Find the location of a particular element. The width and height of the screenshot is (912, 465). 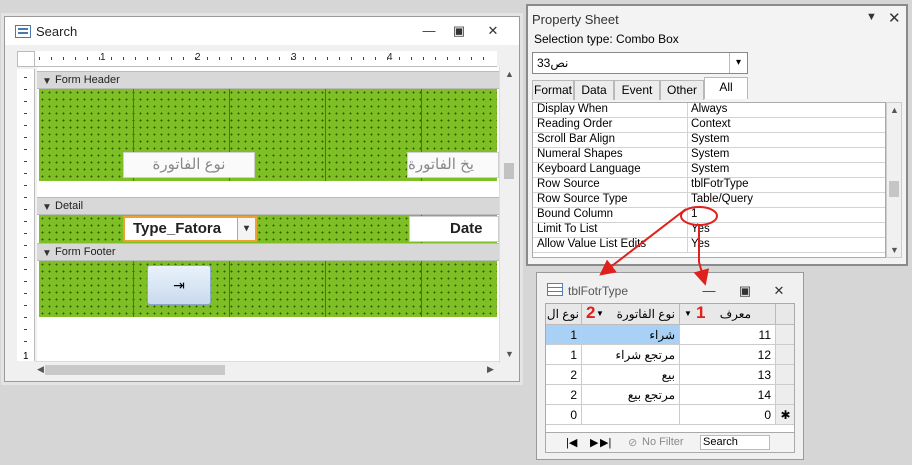

no-filter-button: No Filter is located at coordinates (663, 442).